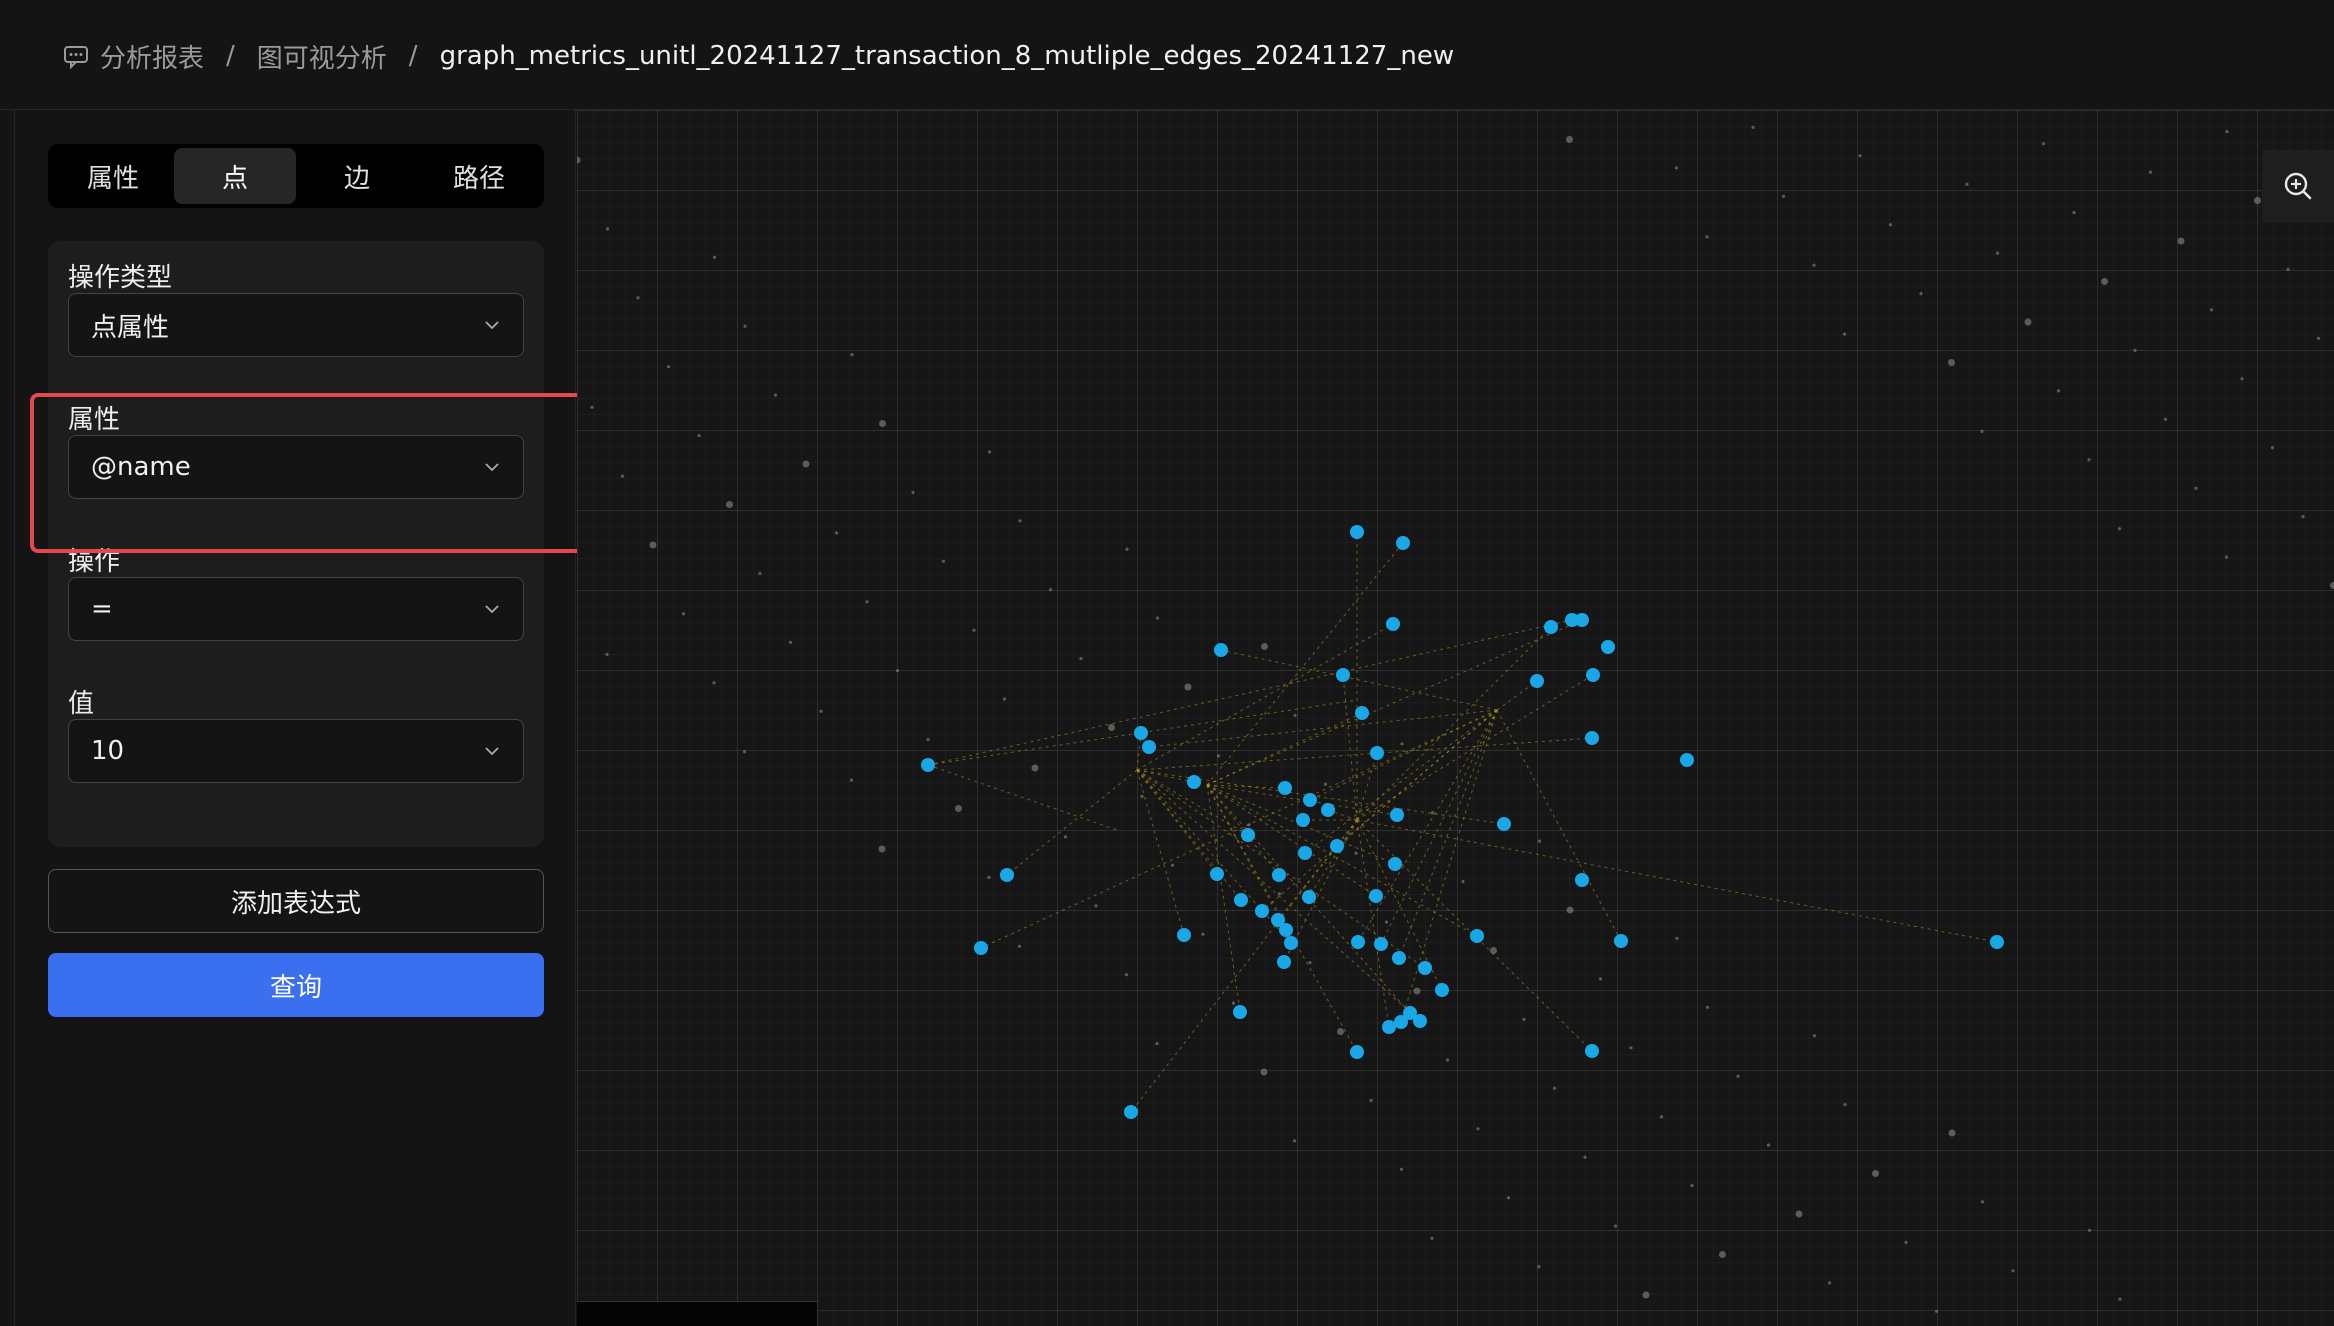 The width and height of the screenshot is (2334, 1326). What do you see at coordinates (2298, 186) in the screenshot?
I see `zoom-in-button` at bounding box center [2298, 186].